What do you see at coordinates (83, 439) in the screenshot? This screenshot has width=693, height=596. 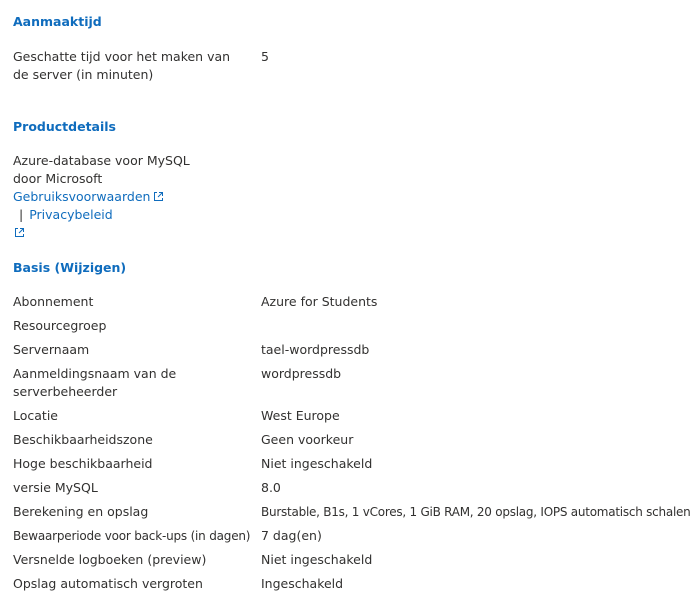 I see `row-label-availability-zone: Beschikbaarheidszone` at bounding box center [83, 439].